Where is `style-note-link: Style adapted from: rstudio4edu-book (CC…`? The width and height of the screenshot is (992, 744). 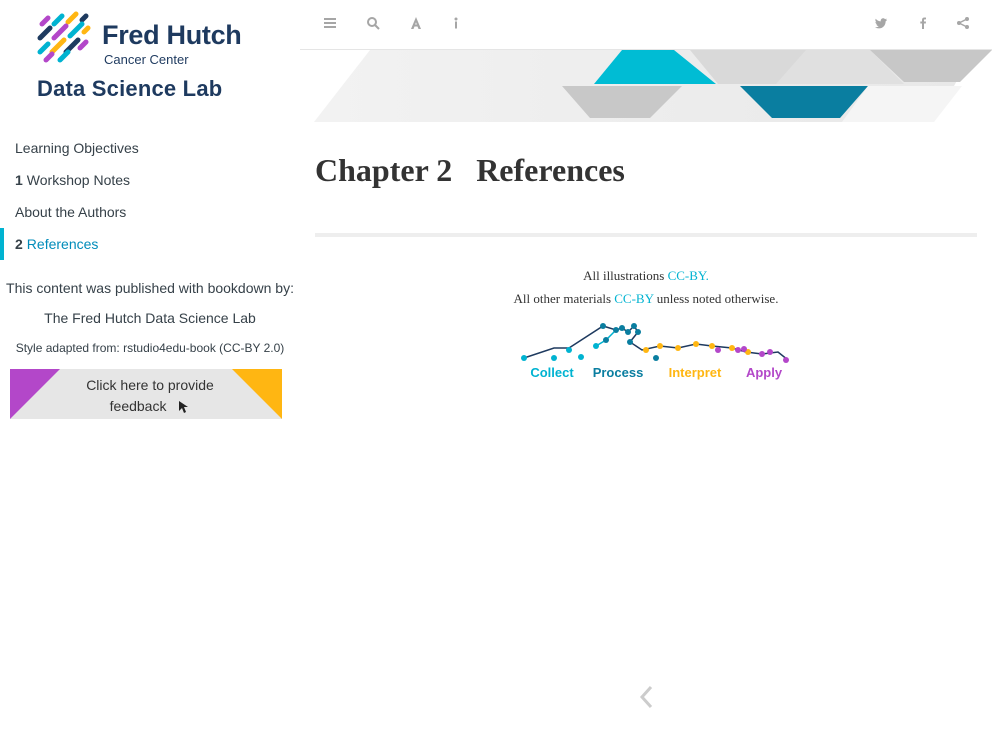 style-note-link: Style adapted from: rstudio4edu-book (CC… is located at coordinates (150, 348).